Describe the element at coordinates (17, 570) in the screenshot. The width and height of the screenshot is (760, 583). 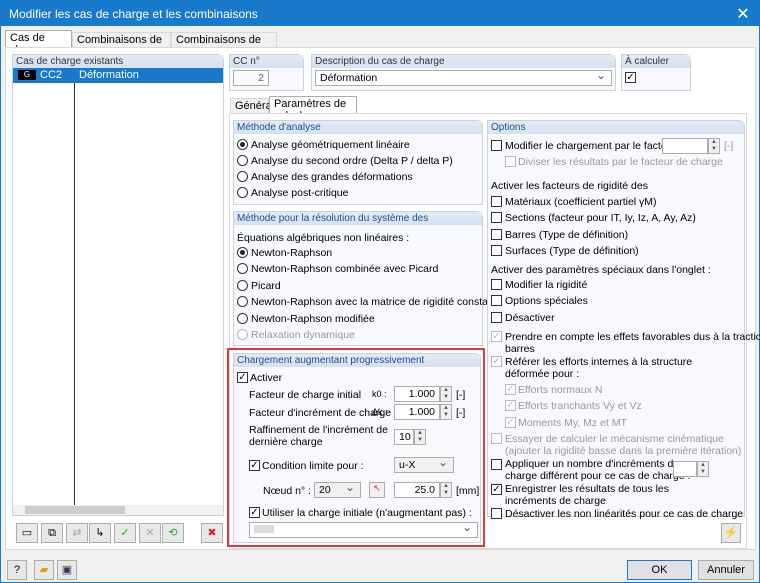
I see `help-icon: ?` at that location.